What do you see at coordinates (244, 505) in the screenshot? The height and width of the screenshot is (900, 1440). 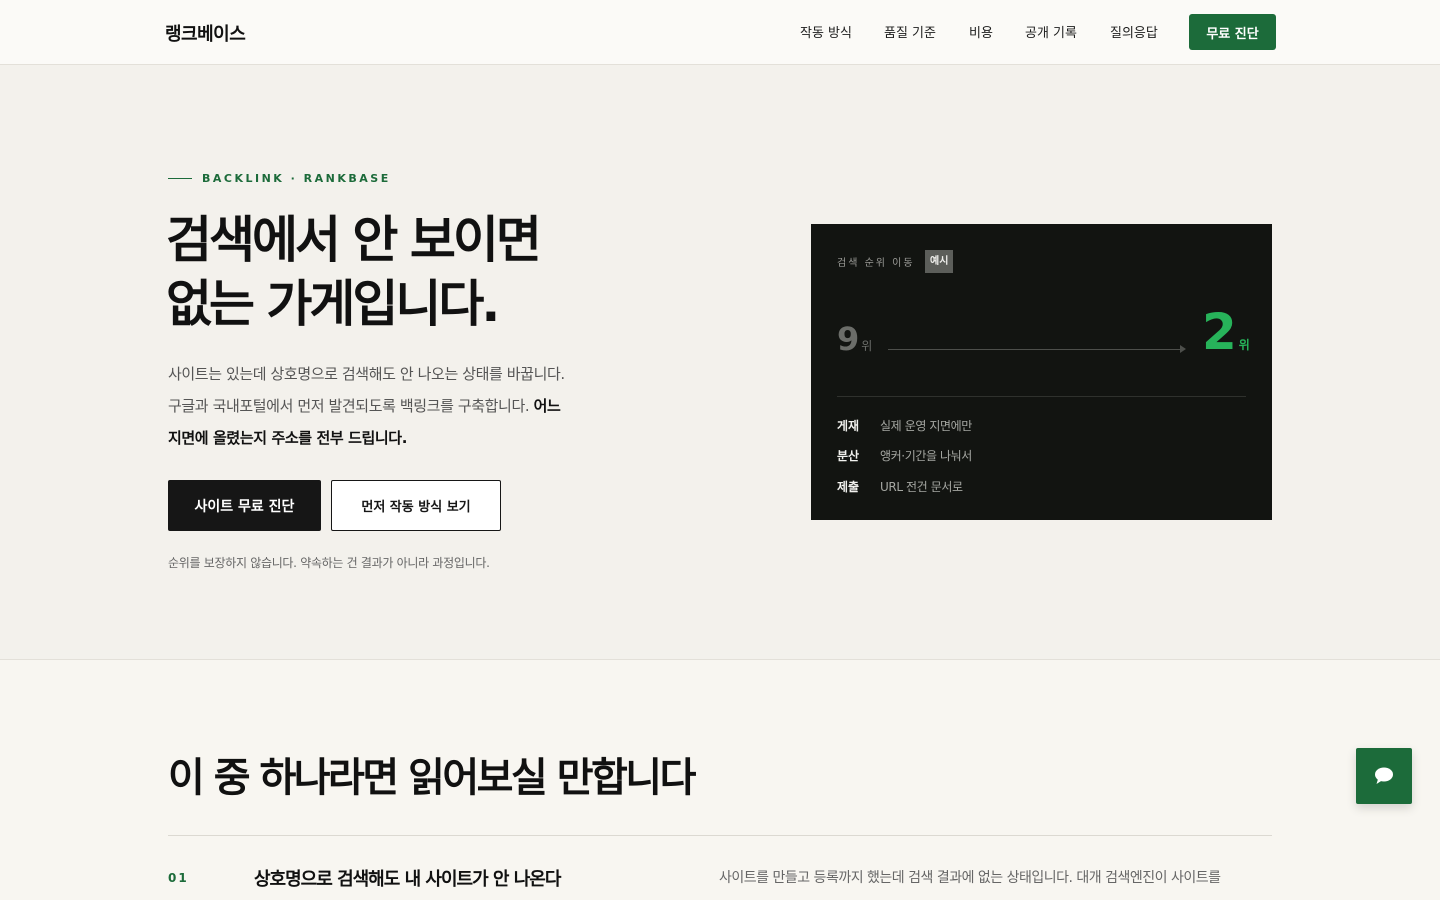 I see `site-free-diagnosis-button: 사이트 무료 진단` at bounding box center [244, 505].